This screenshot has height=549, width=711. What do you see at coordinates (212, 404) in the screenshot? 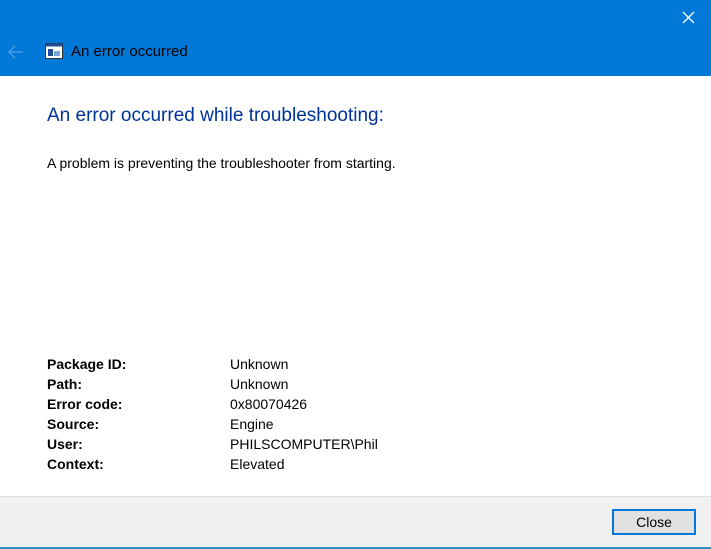
I see `detail-row-error-code: Error code: 0x80070426` at bounding box center [212, 404].